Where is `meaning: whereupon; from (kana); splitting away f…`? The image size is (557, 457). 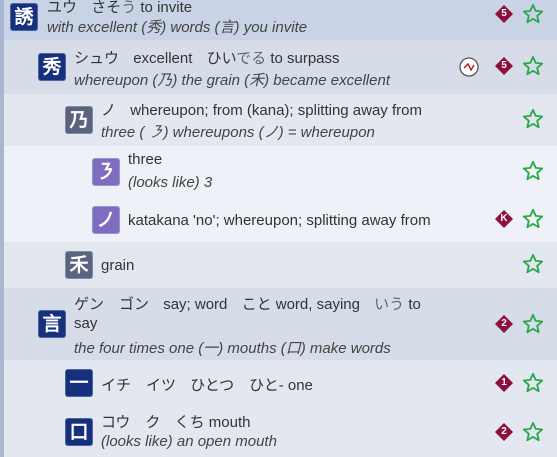
meaning: whereupon; from (kana); splitting away f… is located at coordinates (276, 110).